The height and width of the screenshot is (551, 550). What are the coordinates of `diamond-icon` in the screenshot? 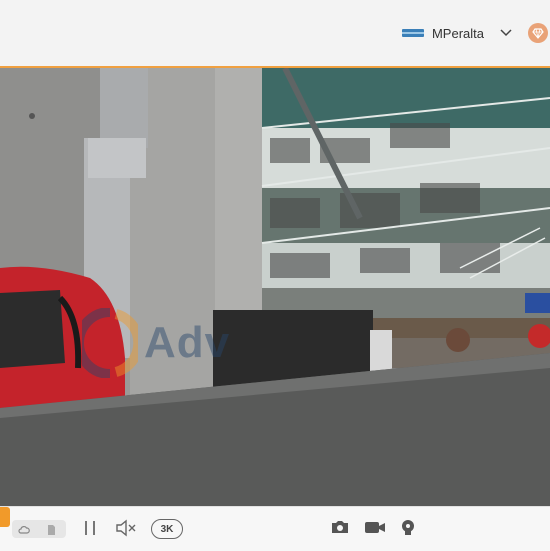 It's located at (538, 33).